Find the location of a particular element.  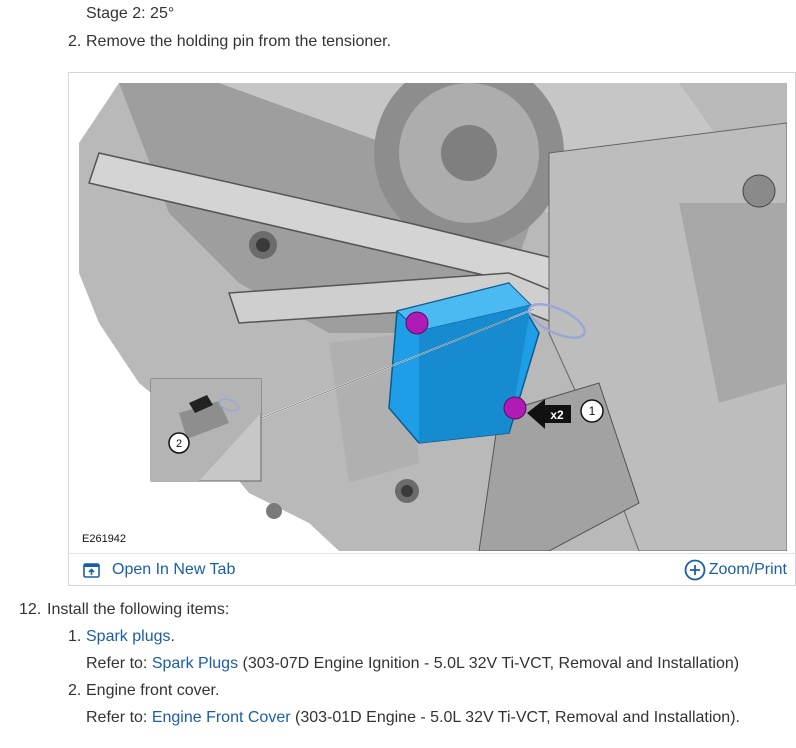

item-1-line: Spark plugs. is located at coordinates (130, 637).